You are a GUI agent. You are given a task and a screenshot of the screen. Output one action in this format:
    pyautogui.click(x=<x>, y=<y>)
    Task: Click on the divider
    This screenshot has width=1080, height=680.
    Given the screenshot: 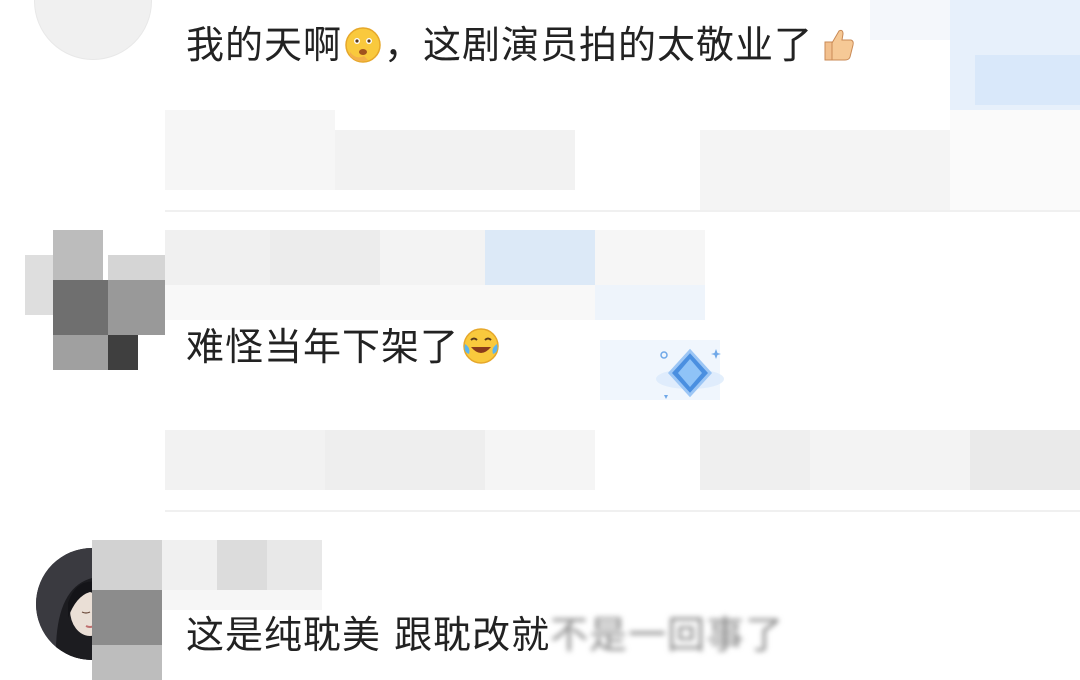 What is the action you would take?
    pyautogui.click(x=622, y=511)
    